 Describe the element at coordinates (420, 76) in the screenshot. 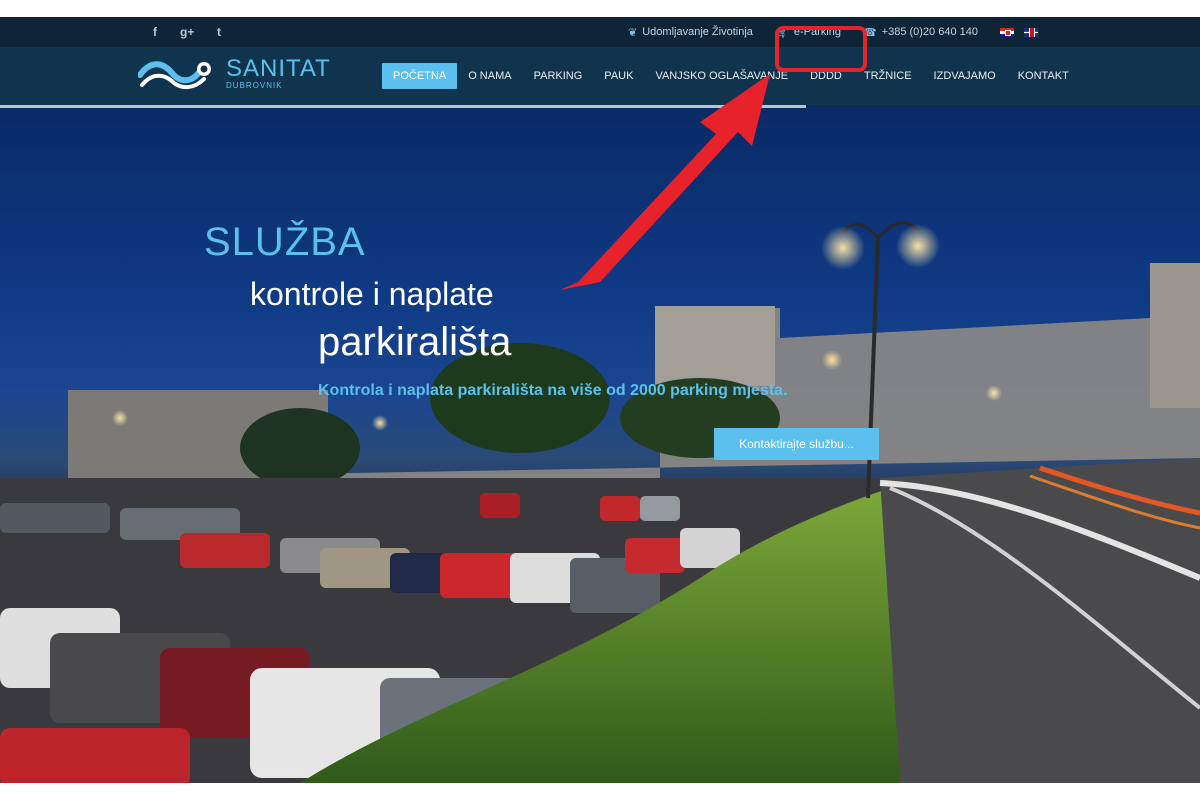

I see `menu-item-pocetna: POČETNA` at that location.